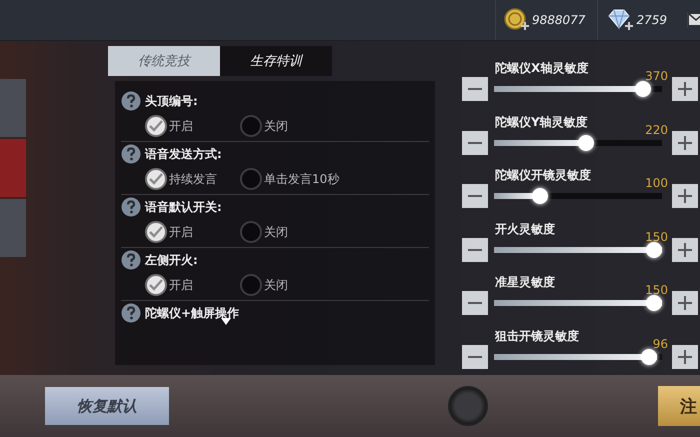 This screenshot has height=437, width=700. Describe the element at coordinates (656, 183) in the screenshot. I see `slider-value: 100` at that location.